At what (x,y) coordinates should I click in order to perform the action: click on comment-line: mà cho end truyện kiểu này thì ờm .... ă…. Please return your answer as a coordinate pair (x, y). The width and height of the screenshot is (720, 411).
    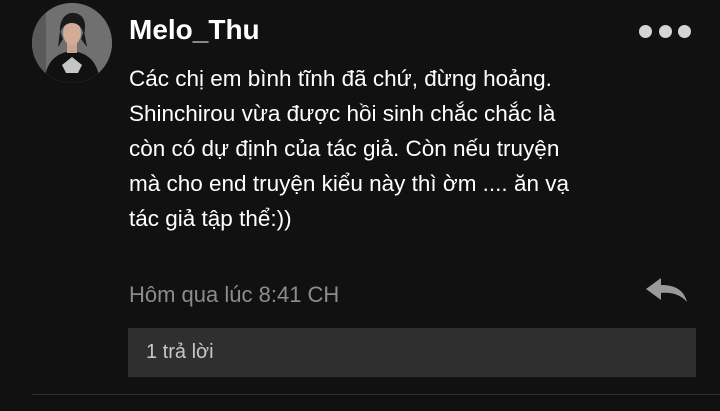
    Looking at the image, I should click on (349, 183).